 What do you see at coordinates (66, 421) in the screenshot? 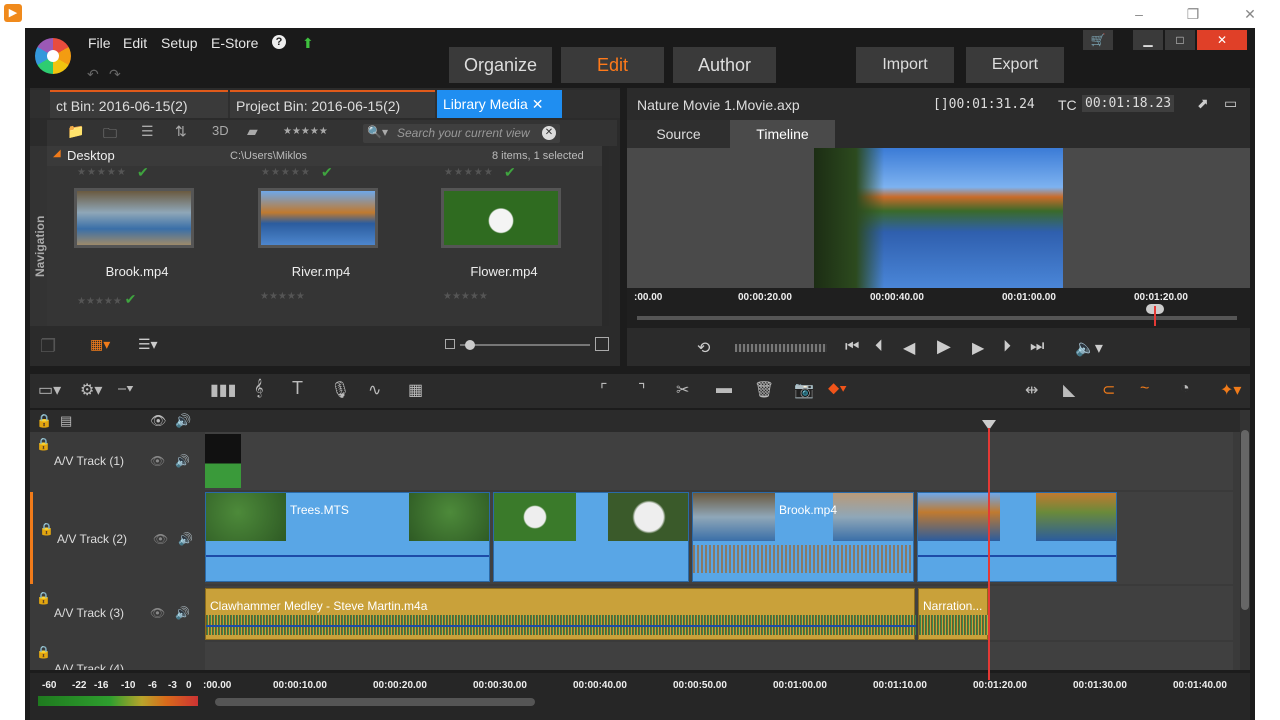
I see `track-list-icon: ▤` at bounding box center [66, 421].